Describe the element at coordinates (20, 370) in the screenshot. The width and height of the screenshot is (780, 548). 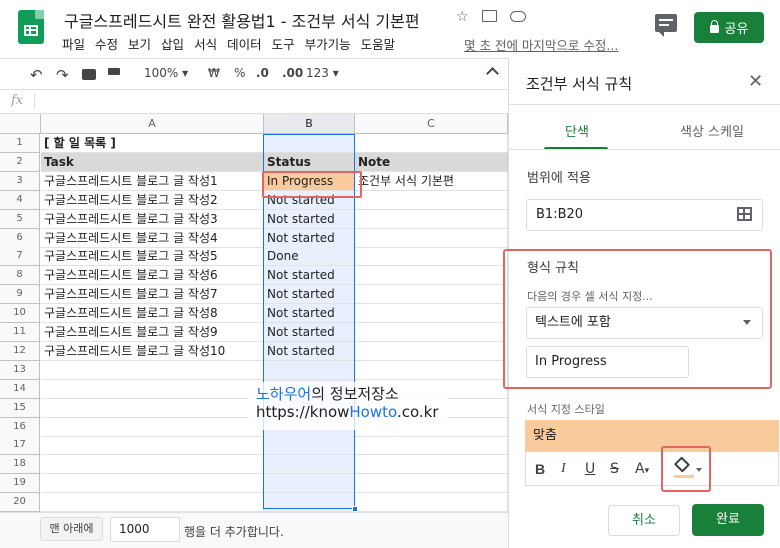
I see `row-header: 13` at that location.